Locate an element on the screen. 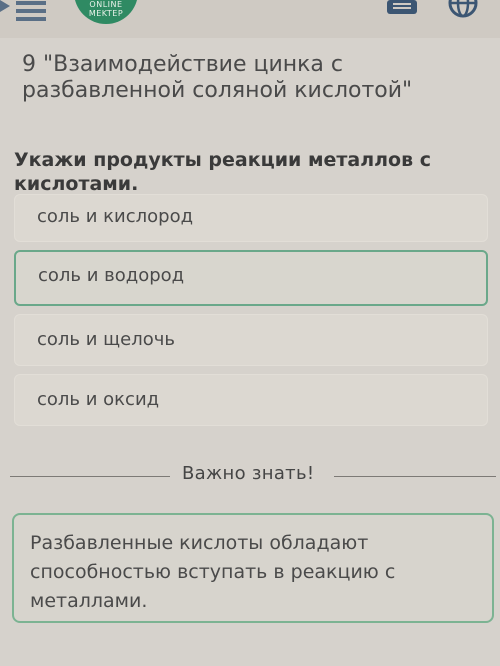 This screenshot has height=666, width=500. info-heading: Важно знать! is located at coordinates (248, 473).